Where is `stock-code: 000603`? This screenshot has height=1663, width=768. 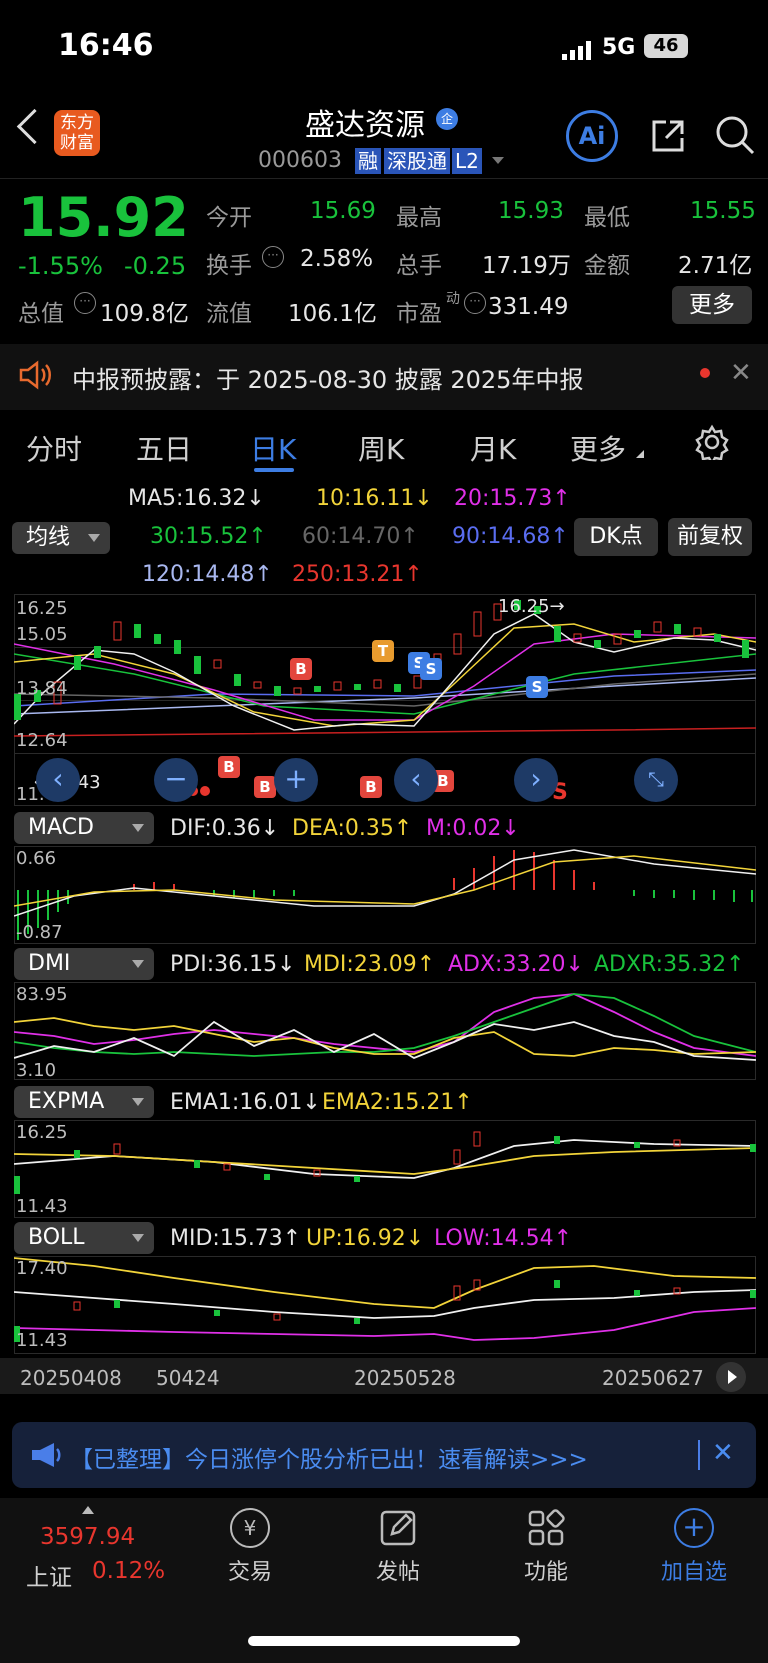
stock-code: 000603 is located at coordinates (300, 160).